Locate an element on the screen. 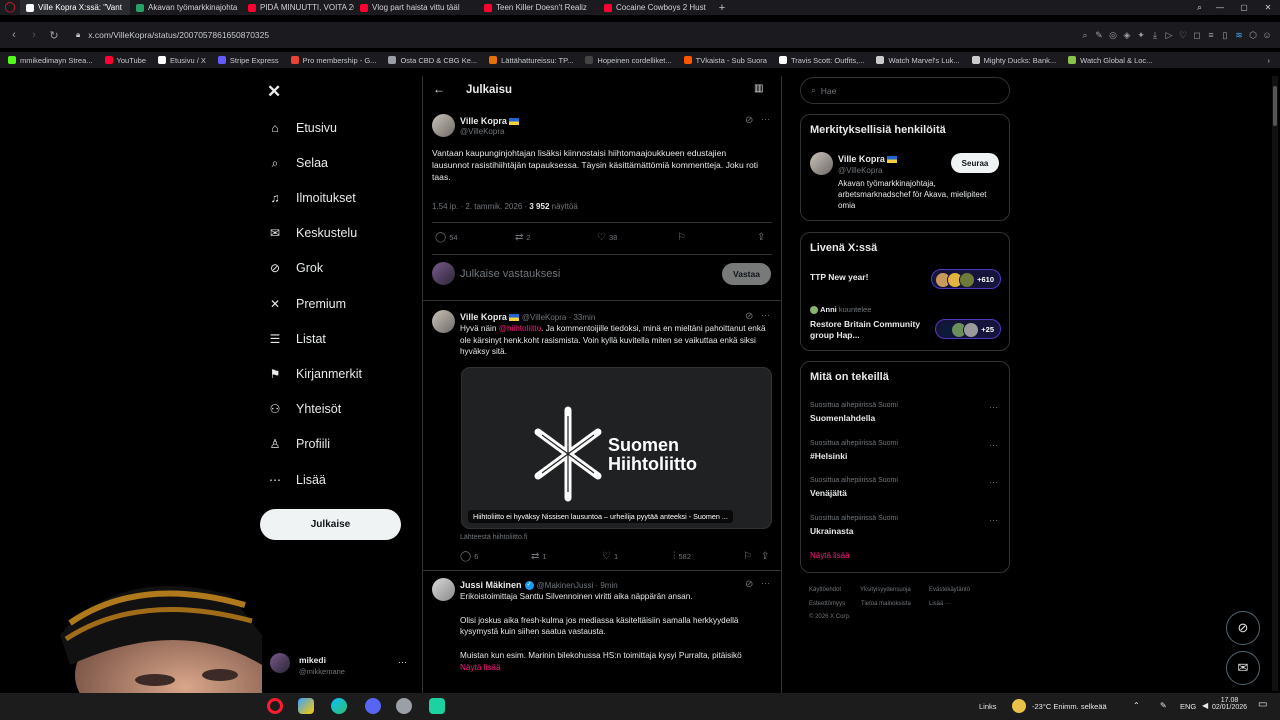 This screenshot has width=1280, height=720. post-author: Ville Kopra is located at coordinates (489, 121).